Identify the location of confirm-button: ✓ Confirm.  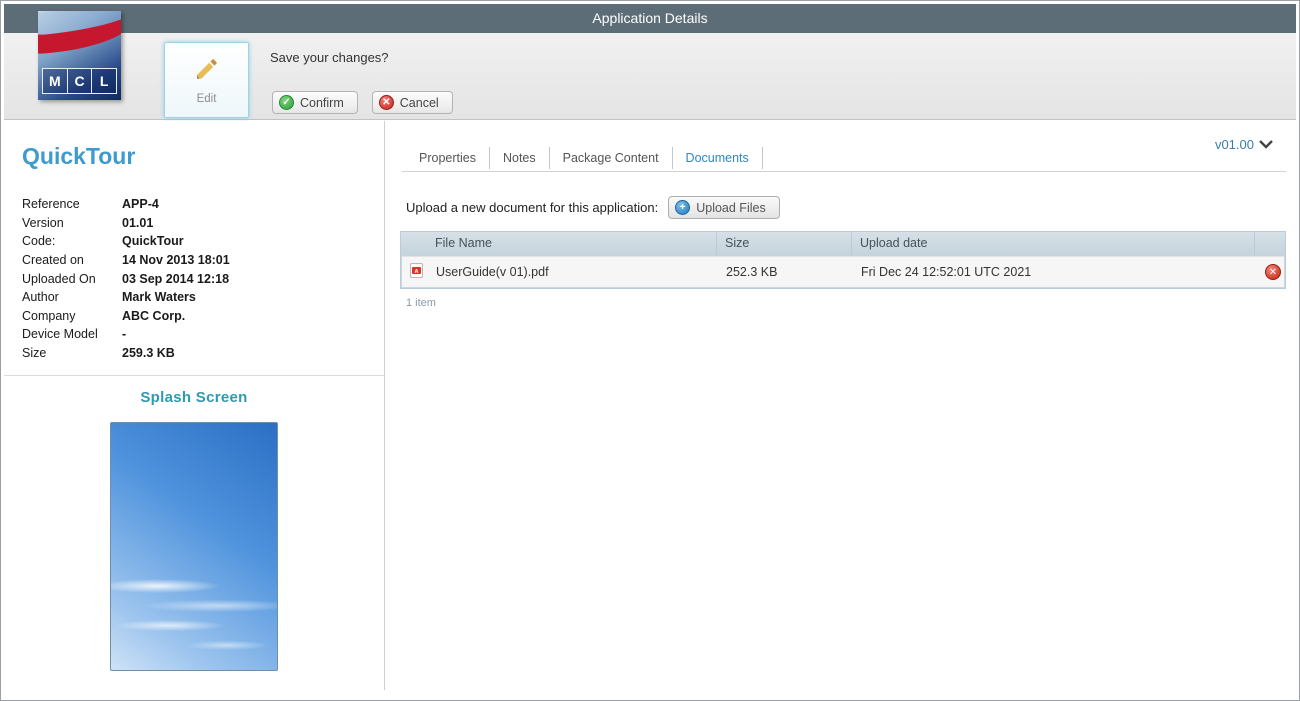
(315, 102).